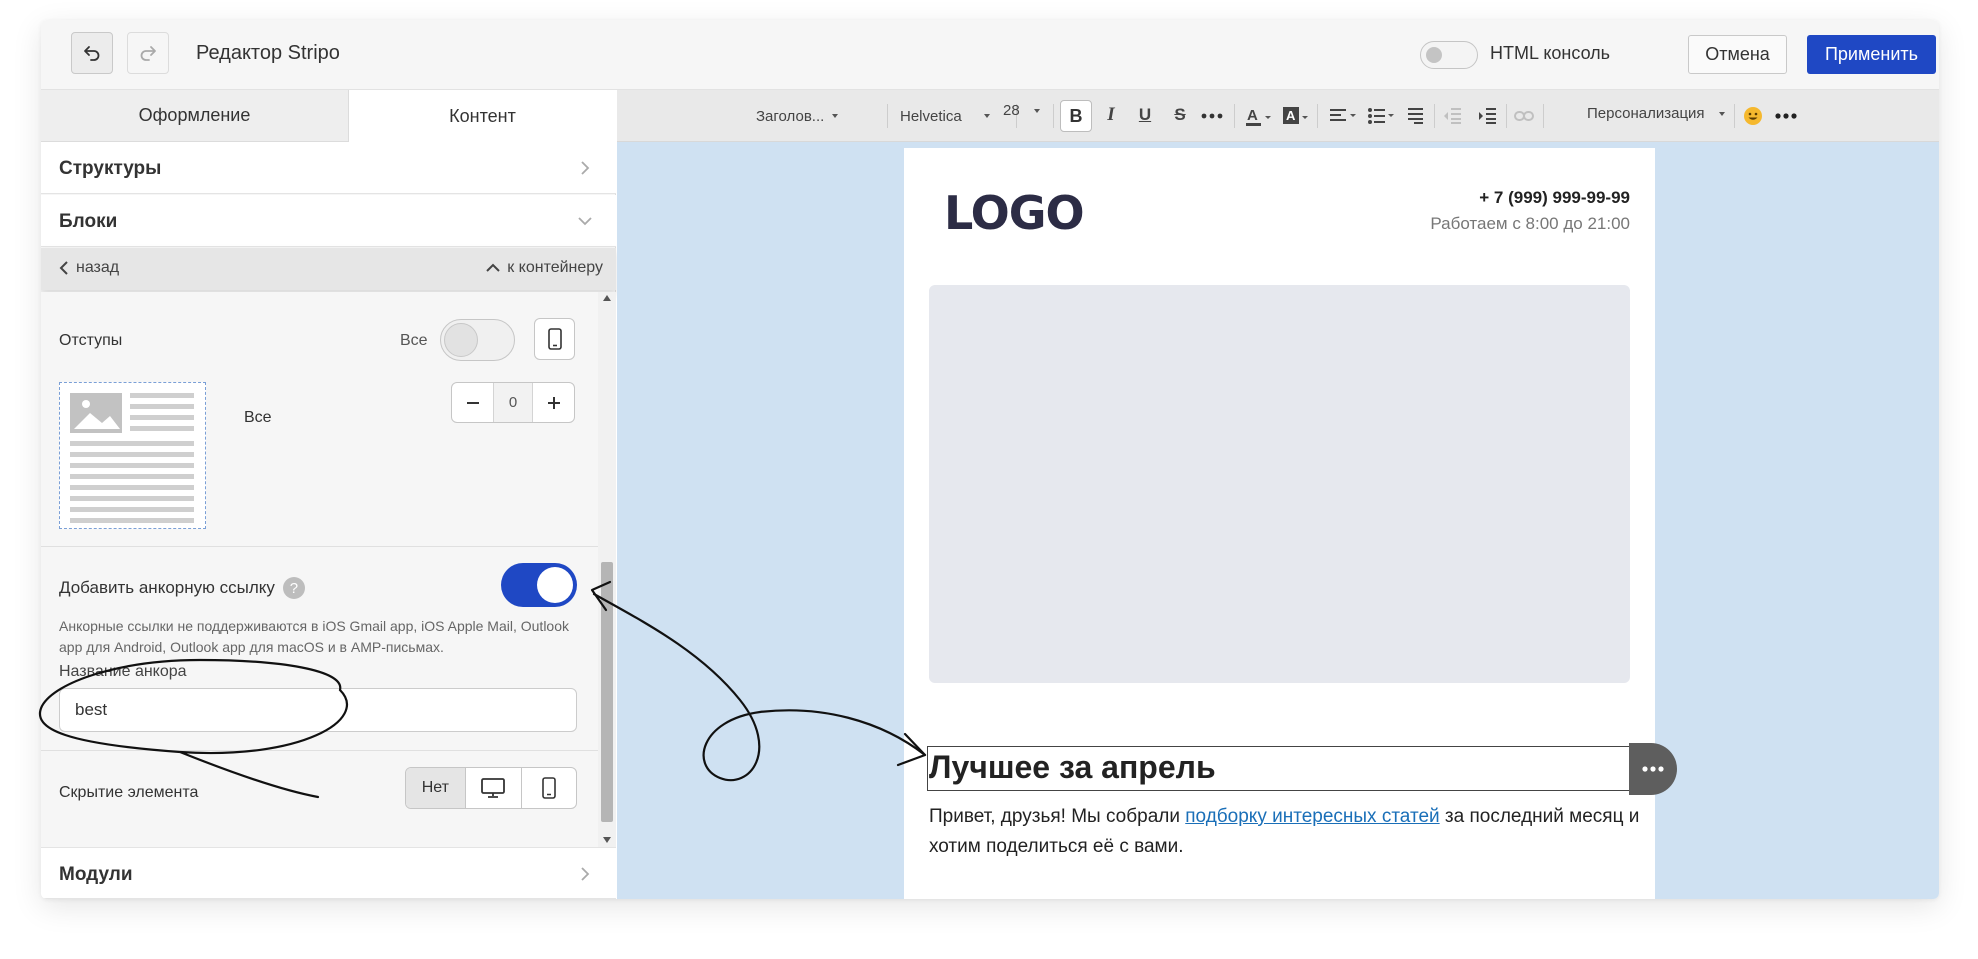 The image size is (1978, 959). I want to click on more-tools-icon, so click(1786, 116).